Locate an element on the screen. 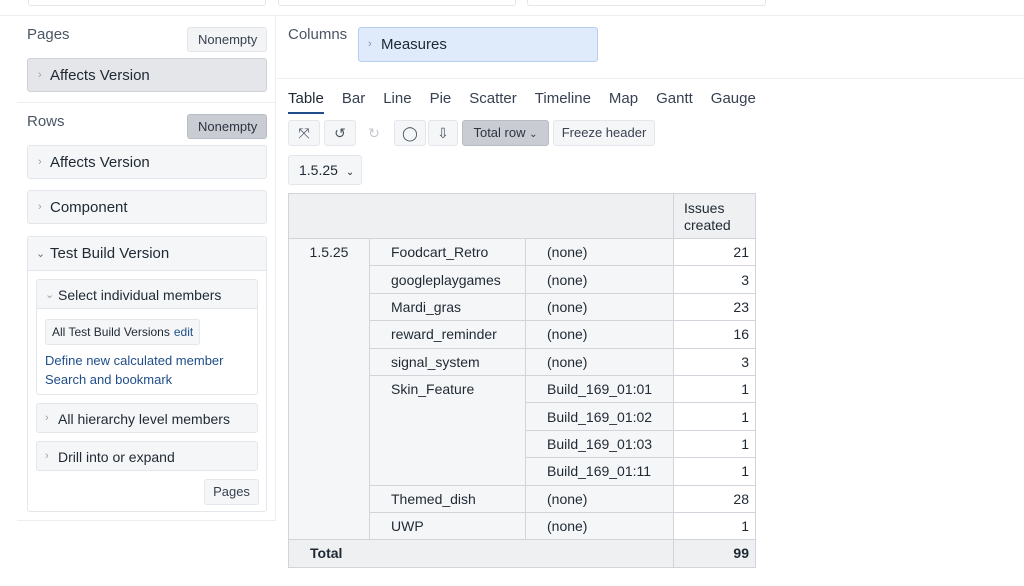 Image resolution: width=1024 pixels, height=586 pixels. total-row-label: Total row is located at coordinates (499, 132).